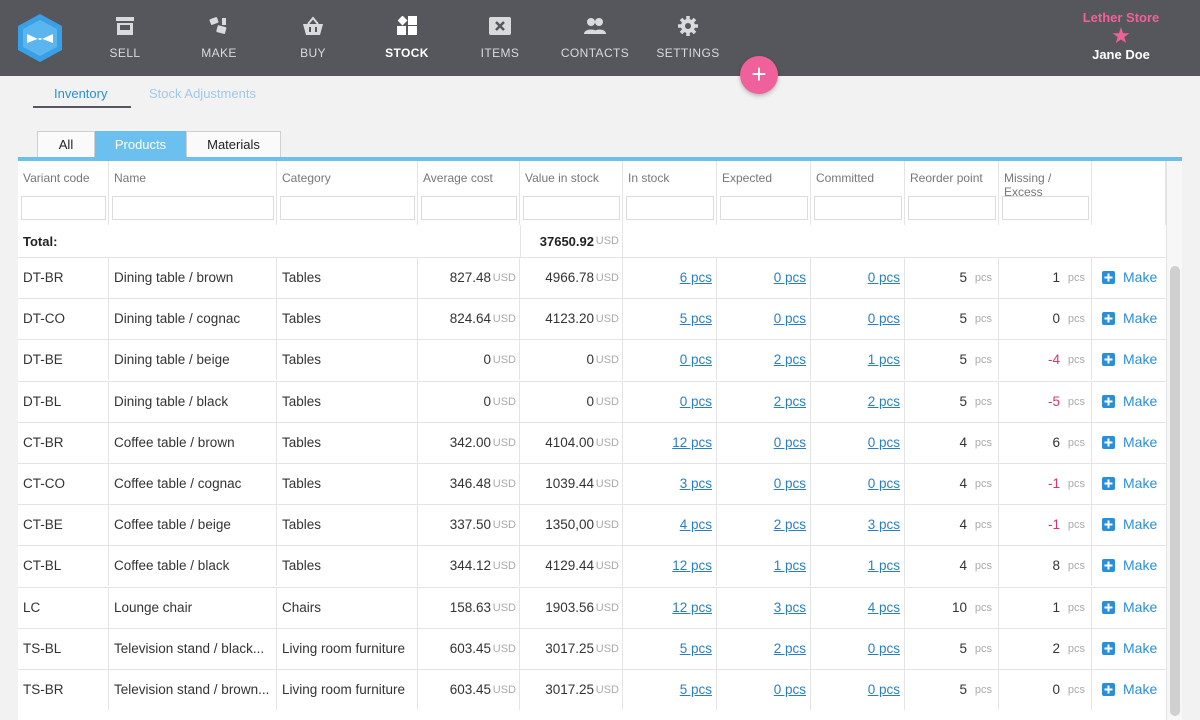 The height and width of the screenshot is (720, 1200). Describe the element at coordinates (884, 401) in the screenshot. I see `committed-link: 2 pcs` at that location.